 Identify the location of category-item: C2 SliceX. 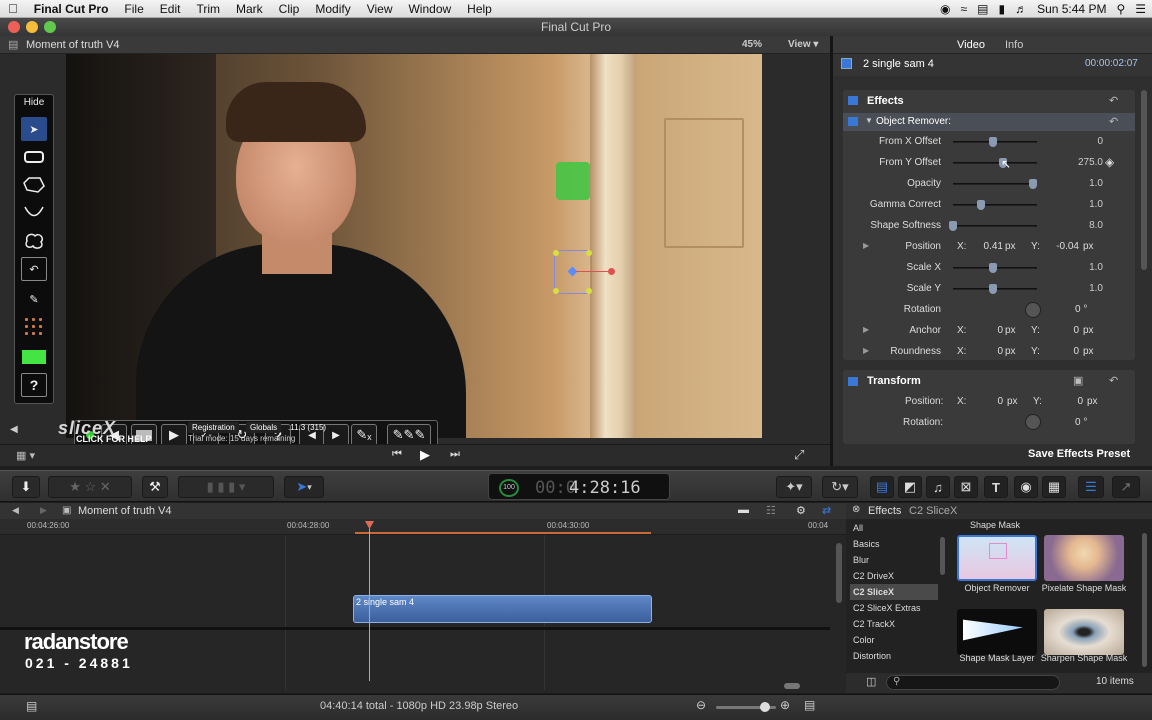
(894, 592).